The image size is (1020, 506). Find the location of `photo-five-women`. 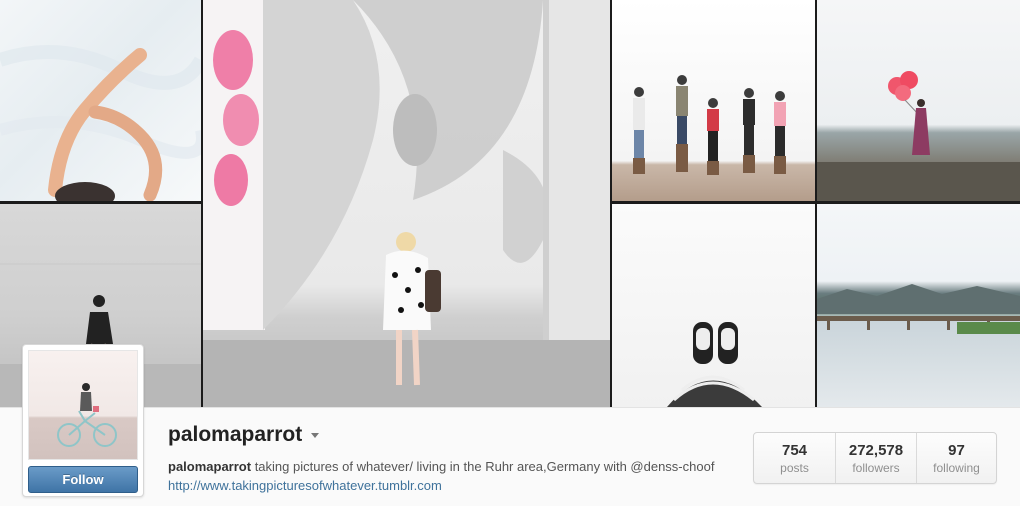

photo-five-women is located at coordinates (709, 125).